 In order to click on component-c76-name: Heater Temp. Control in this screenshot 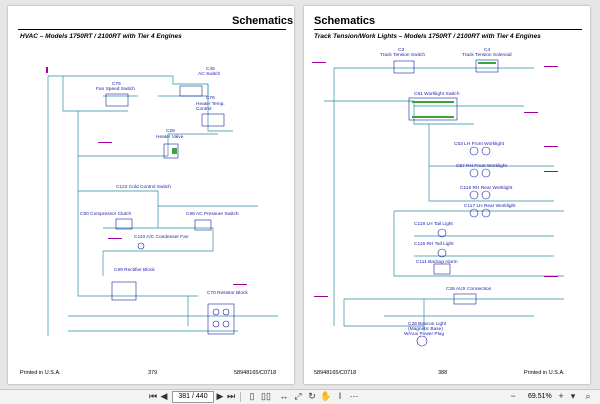, I will do `click(210, 107)`.